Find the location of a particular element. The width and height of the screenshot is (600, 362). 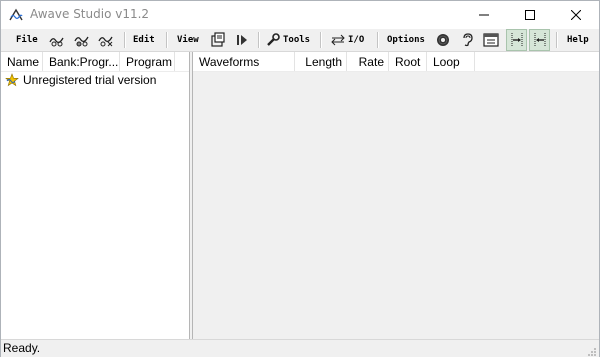

keyboard-window-icon is located at coordinates (491, 40).